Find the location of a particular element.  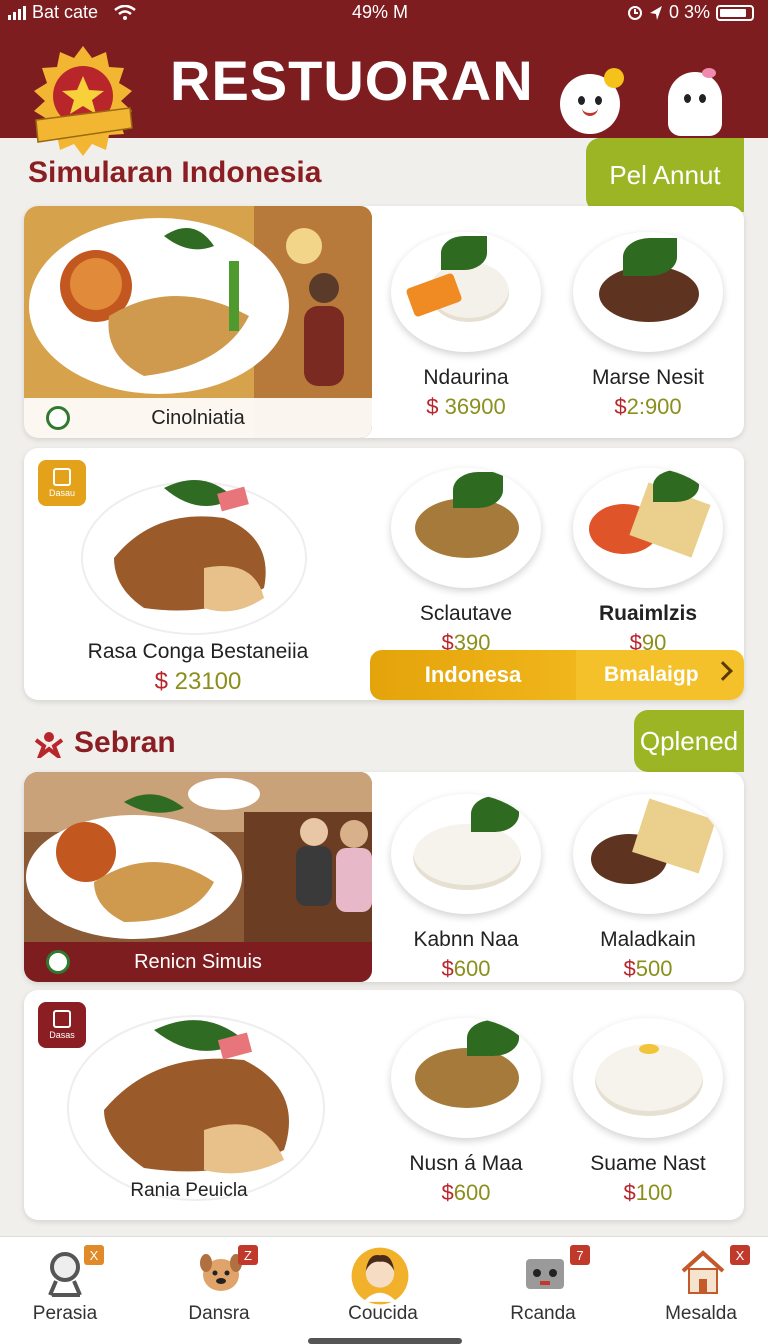

status-time: 49% M is located at coordinates (380, 12).